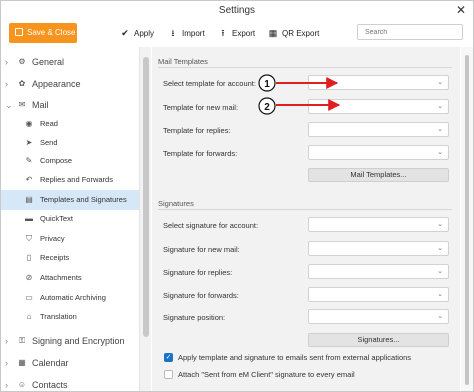 This screenshot has width=474, height=392. Describe the element at coordinates (201, 107) in the screenshot. I see `template-new-mail-label: Template for new mail:` at that location.